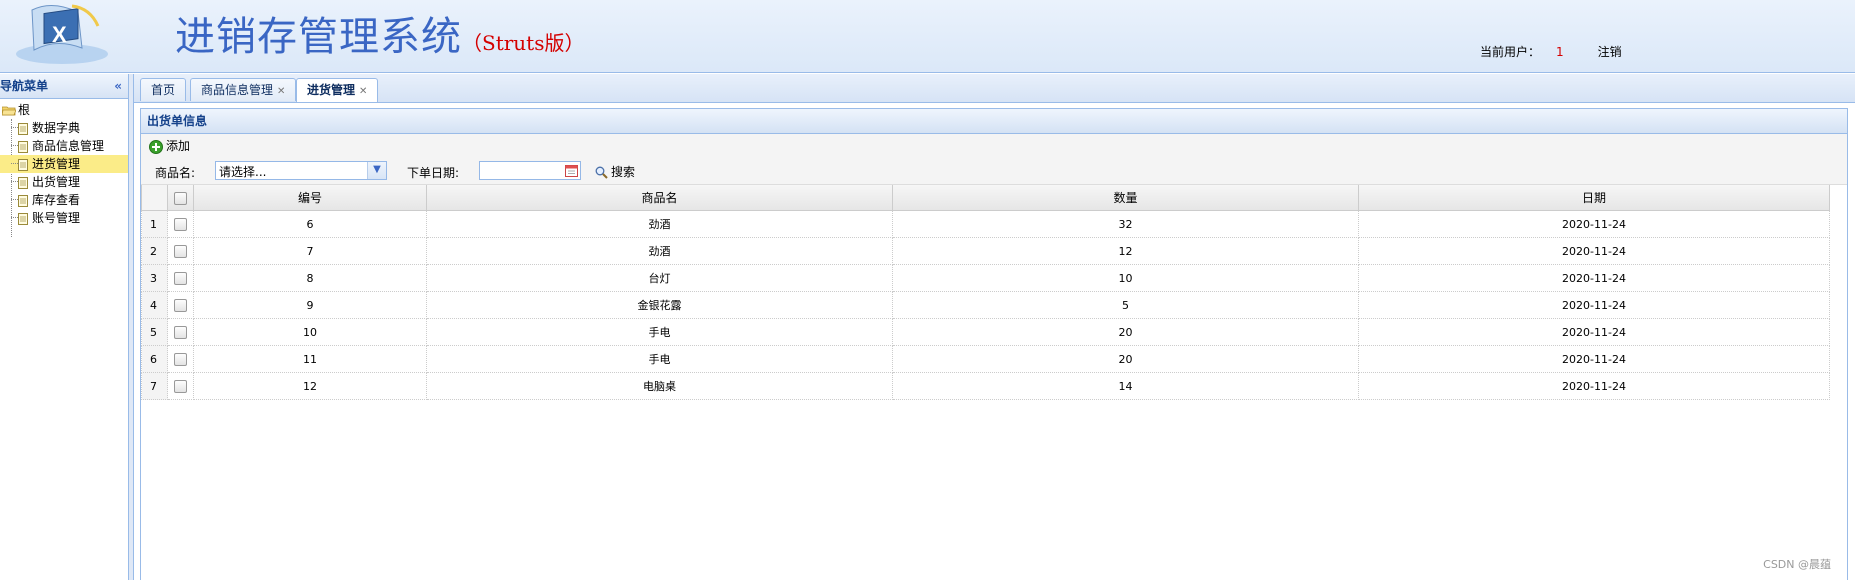 This screenshot has width=1855, height=580. I want to click on row-number: 4, so click(154, 305).